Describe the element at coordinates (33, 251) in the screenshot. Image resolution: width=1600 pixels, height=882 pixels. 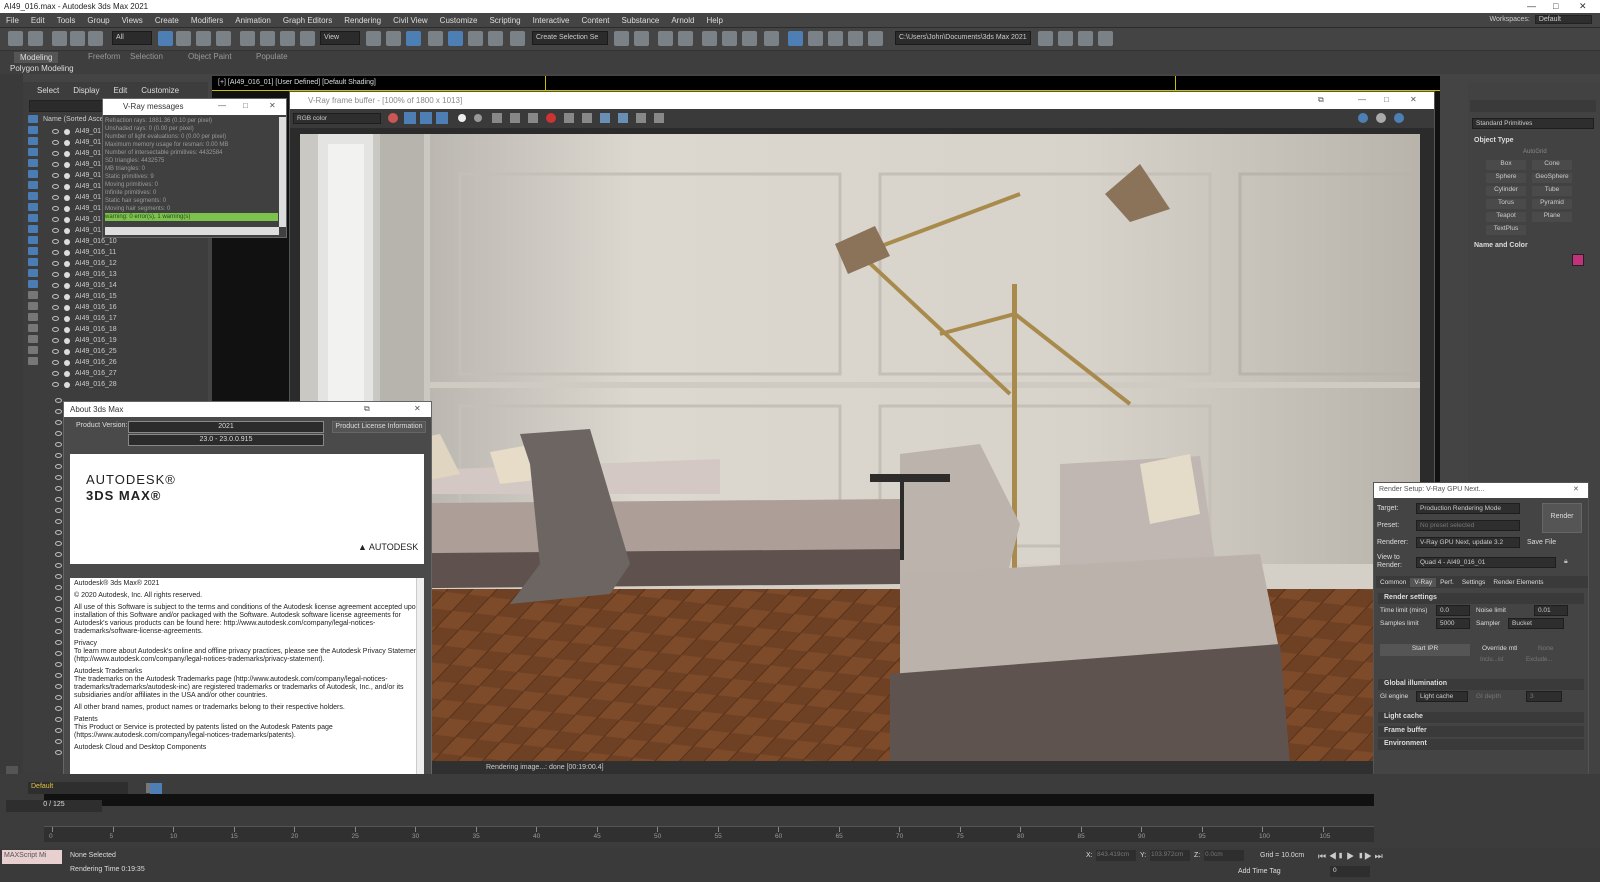
I see `display-all-icon` at that location.